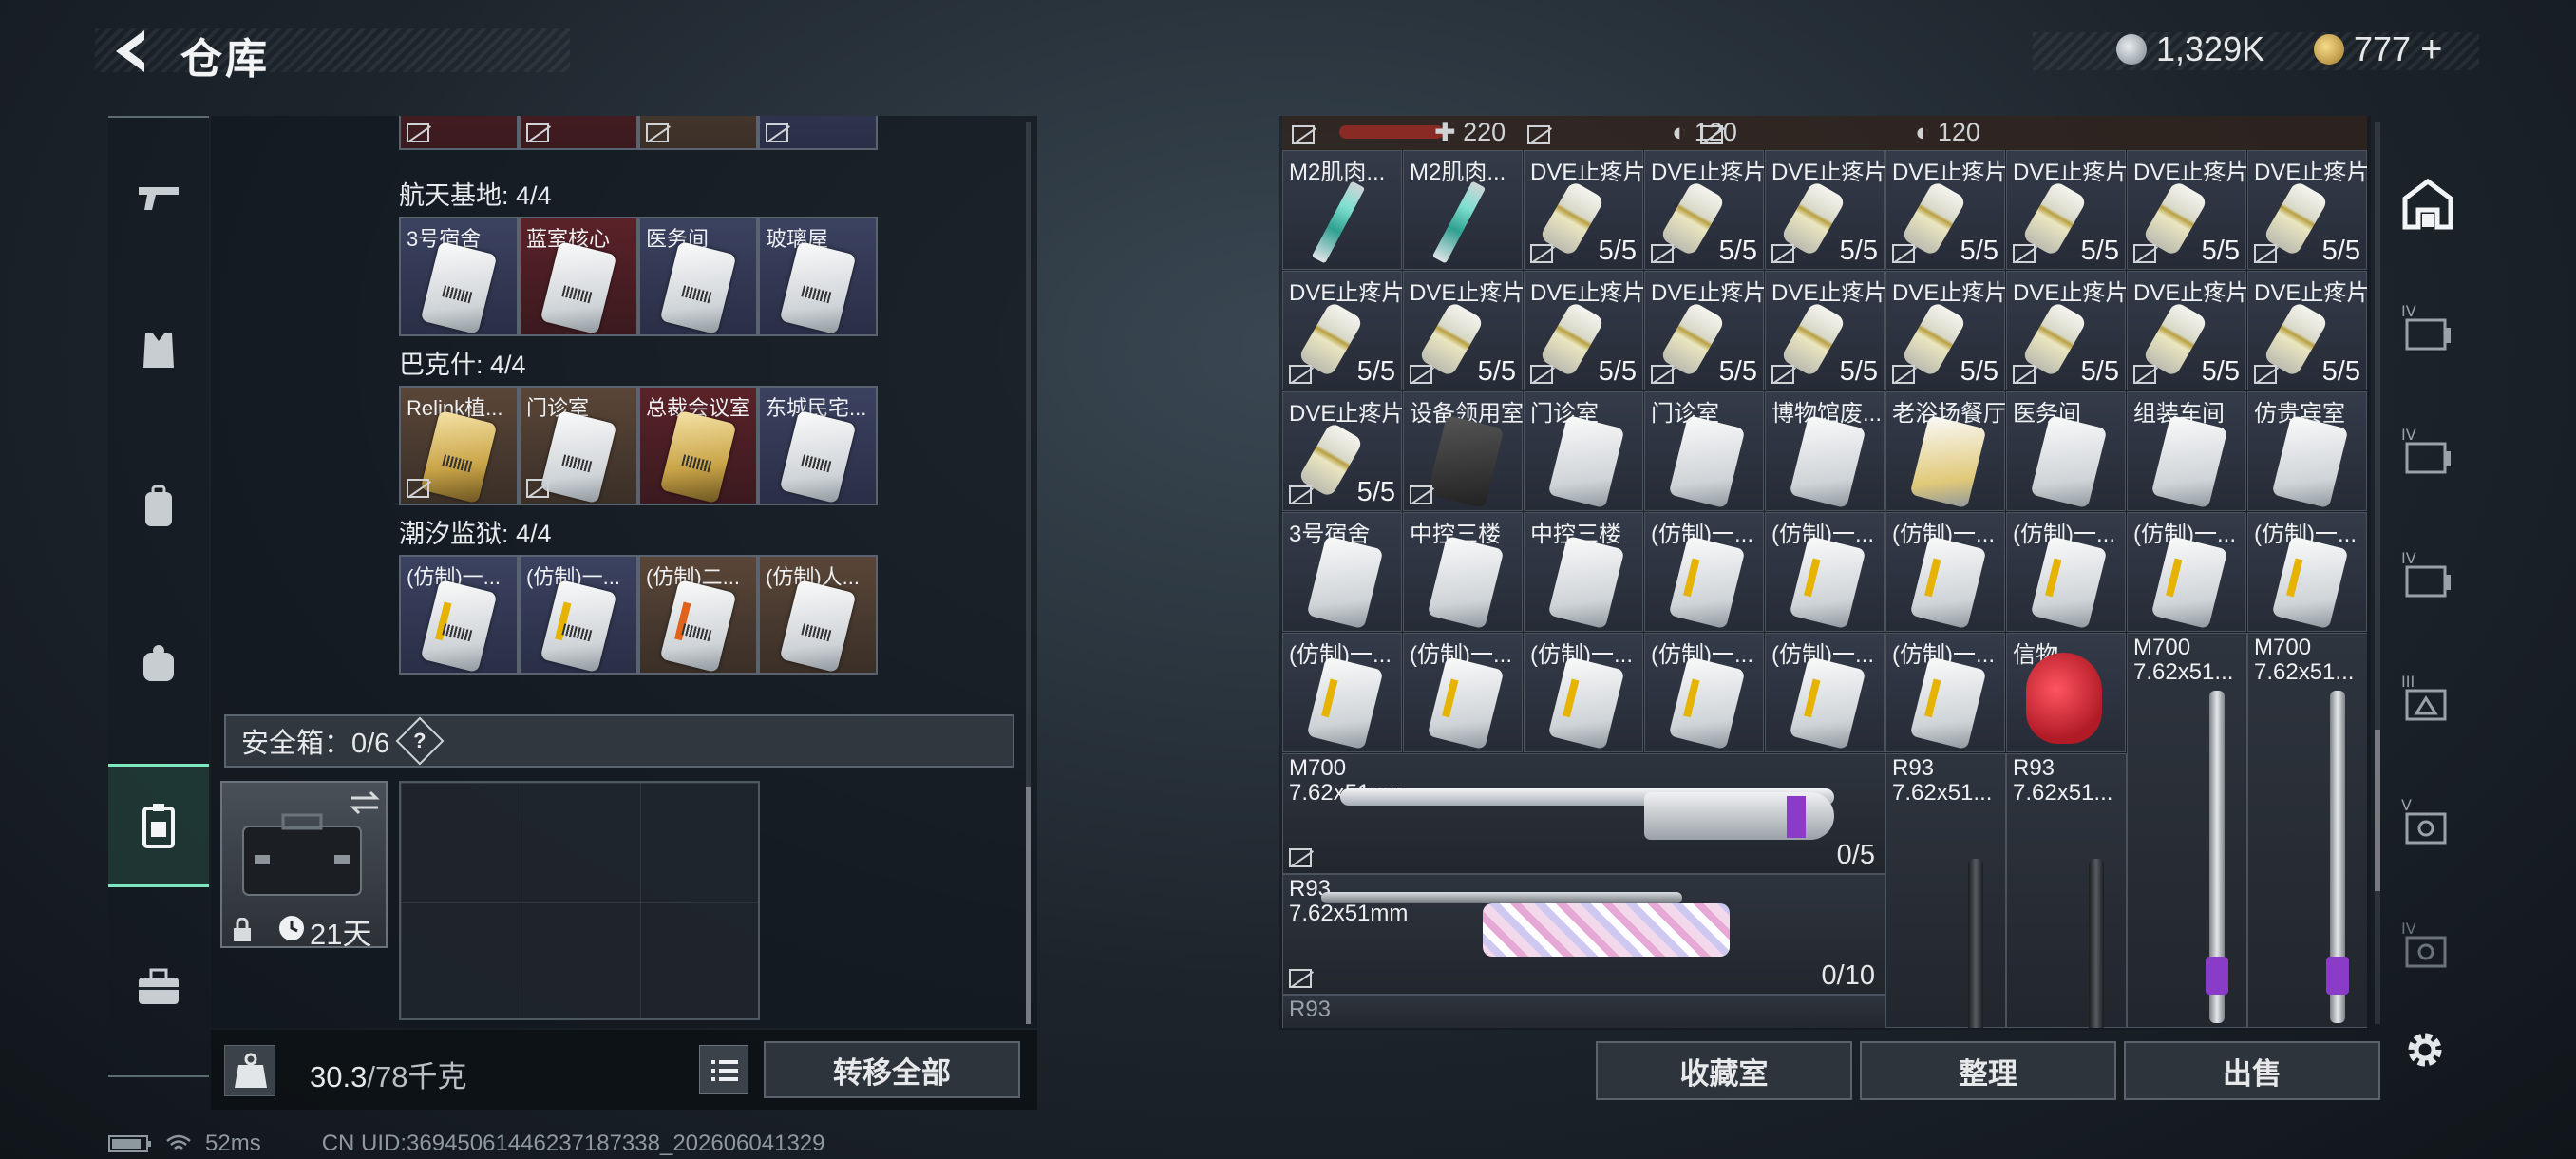 The image size is (2576, 1159). What do you see at coordinates (578, 445) in the screenshot?
I see `key-card: 门诊室` at bounding box center [578, 445].